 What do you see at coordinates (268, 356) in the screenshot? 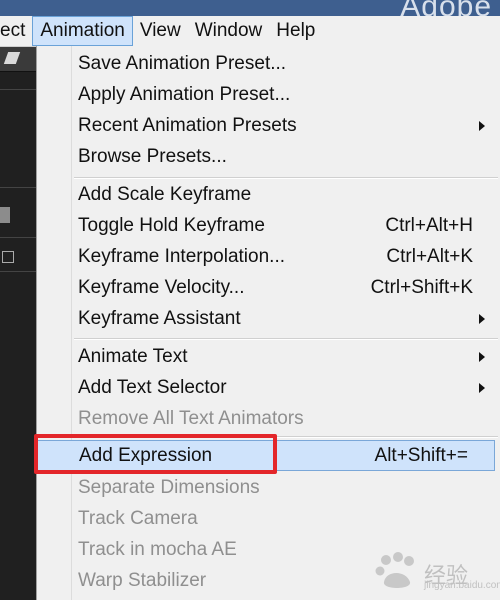
I see `menu-item-animate-text: Animate Text` at bounding box center [268, 356].